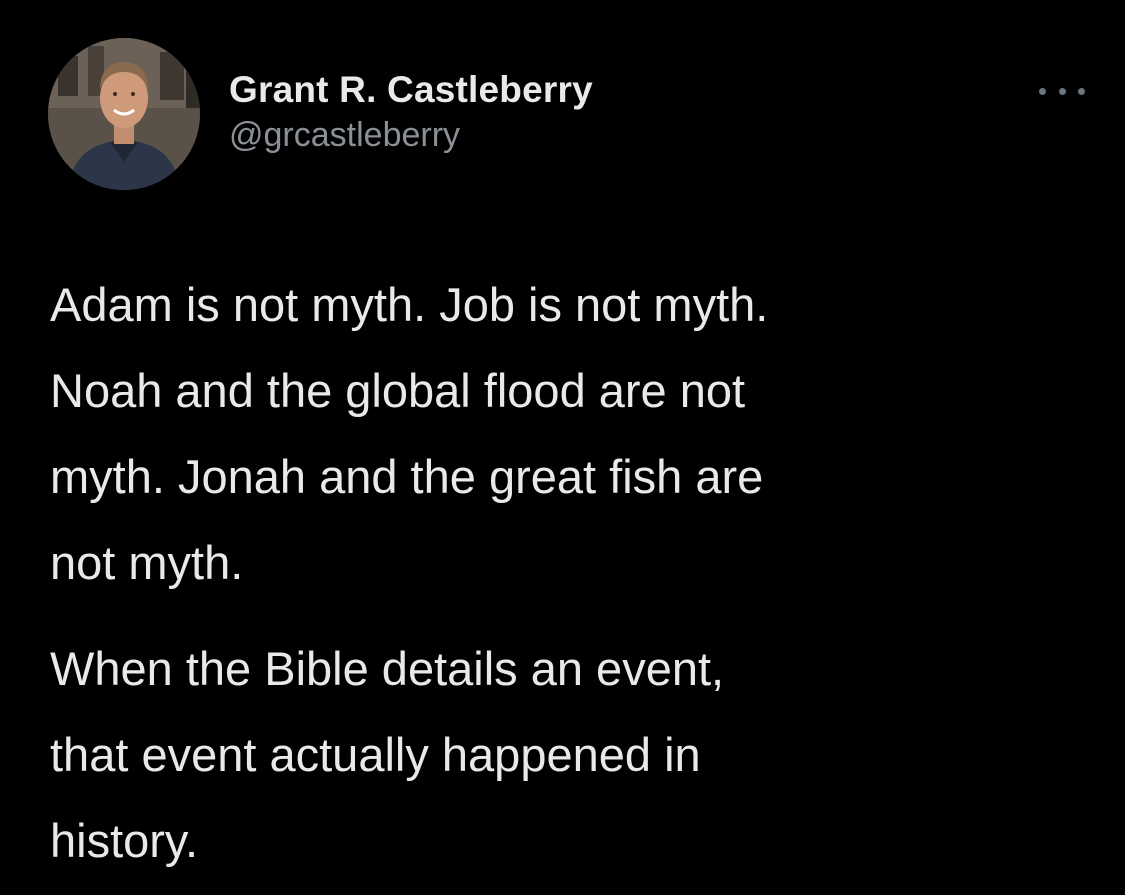 This screenshot has height=895, width=1125. I want to click on avatar-photo, so click(124, 114).